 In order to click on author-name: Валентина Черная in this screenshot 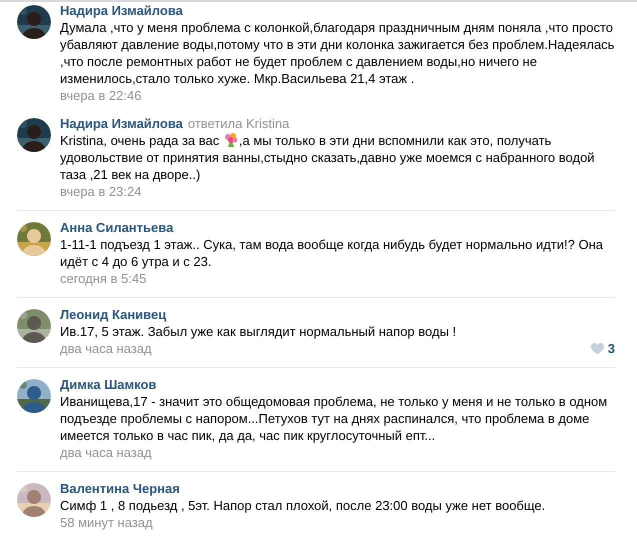, I will do `click(120, 488)`.